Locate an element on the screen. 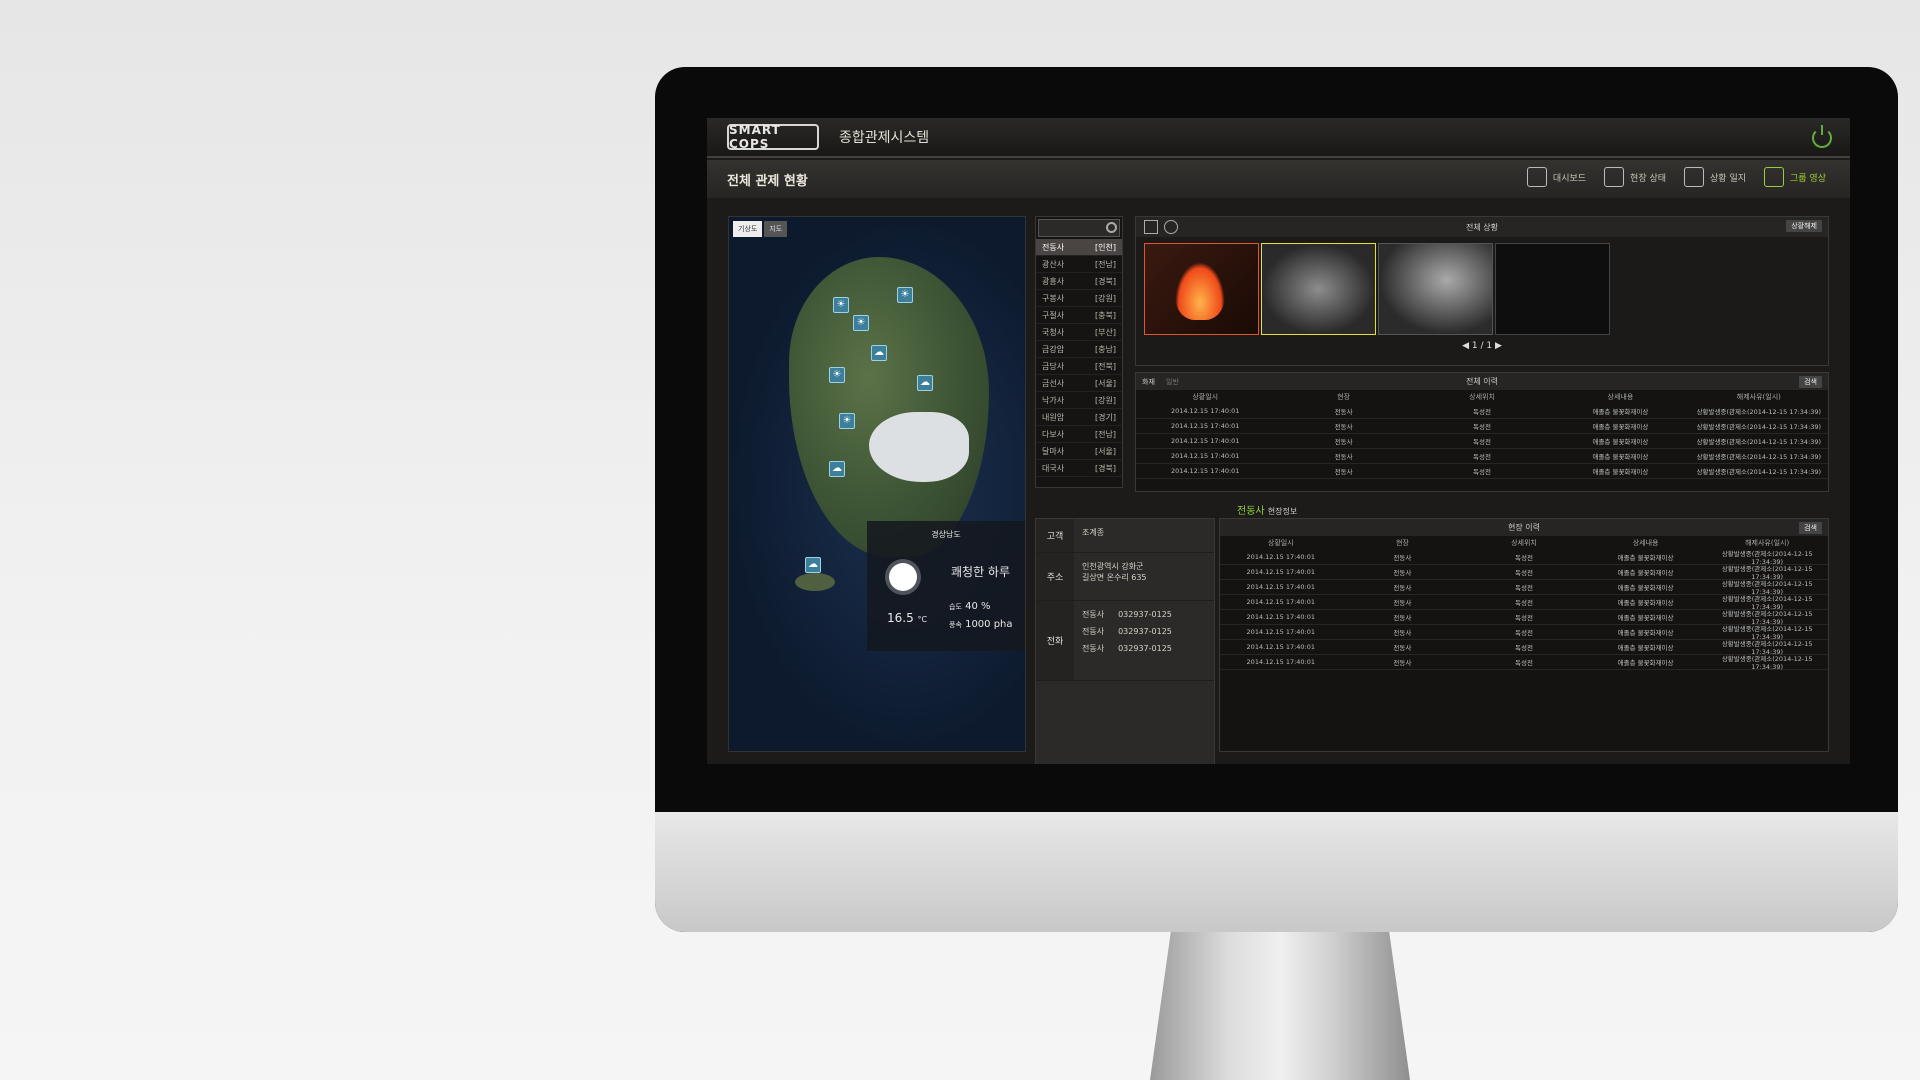  list-item: 대국사 [경북] is located at coordinates (1079, 468).